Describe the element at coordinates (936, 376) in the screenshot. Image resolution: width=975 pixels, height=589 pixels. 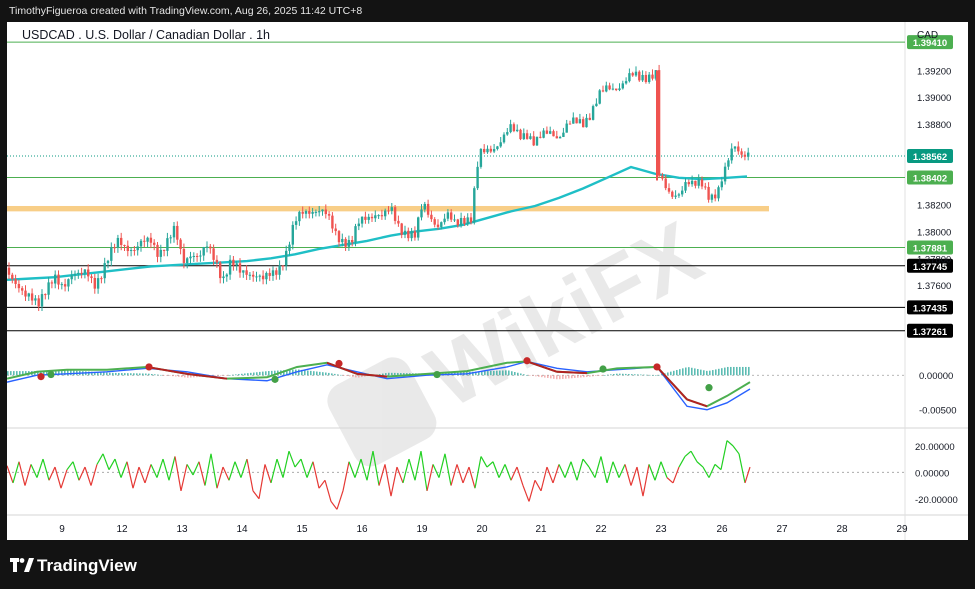
I see `osc1-tick-label: 0.00000` at that location.